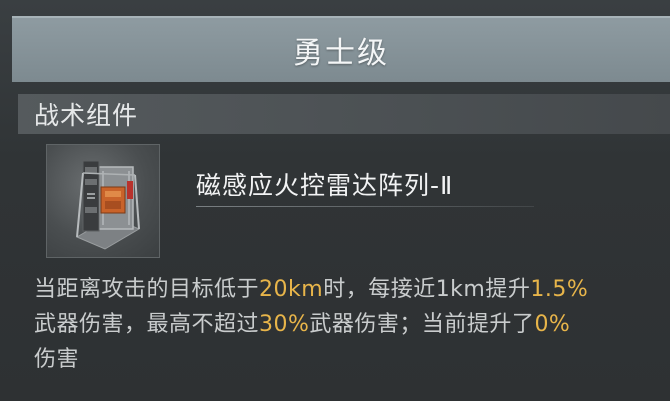  Describe the element at coordinates (427, 289) in the screenshot. I see `desc-text-2: 时，每接近1km提升` at that location.